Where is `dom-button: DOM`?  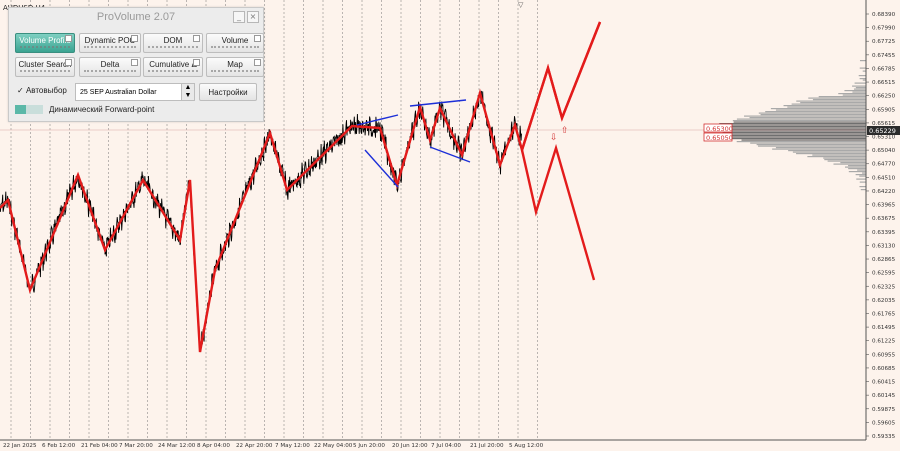
dom-button: DOM is located at coordinates (173, 43).